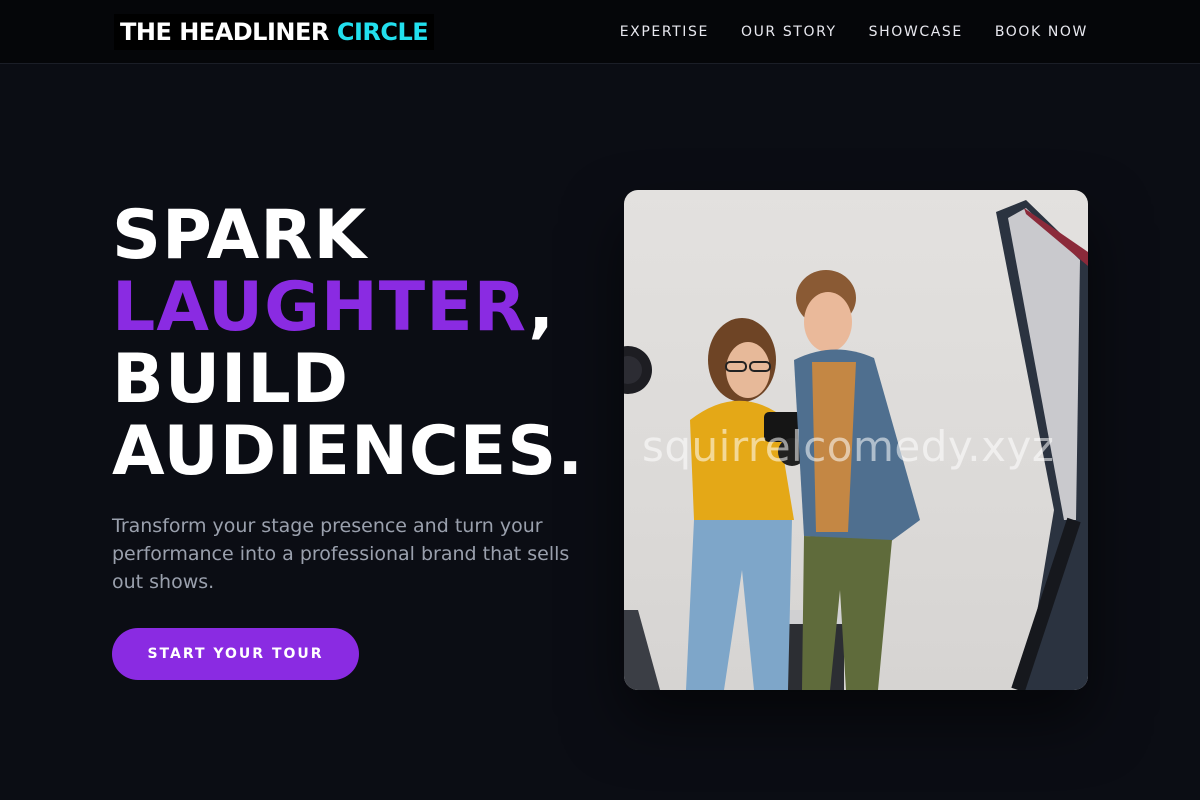 Image resolution: width=1200 pixels, height=800 pixels. What do you see at coordinates (320, 307) in the screenshot?
I see `headline-highlight: LAUGHTER` at bounding box center [320, 307].